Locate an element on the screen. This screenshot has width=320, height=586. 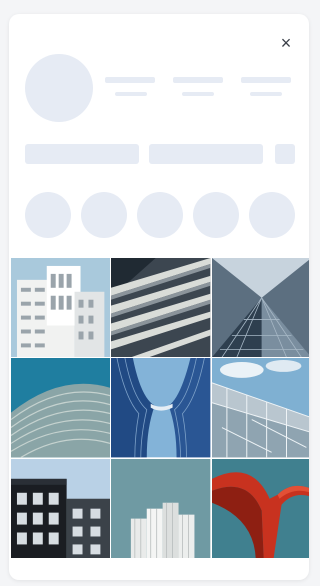
stat-1-label-placeholder is located at coordinates (131, 94).